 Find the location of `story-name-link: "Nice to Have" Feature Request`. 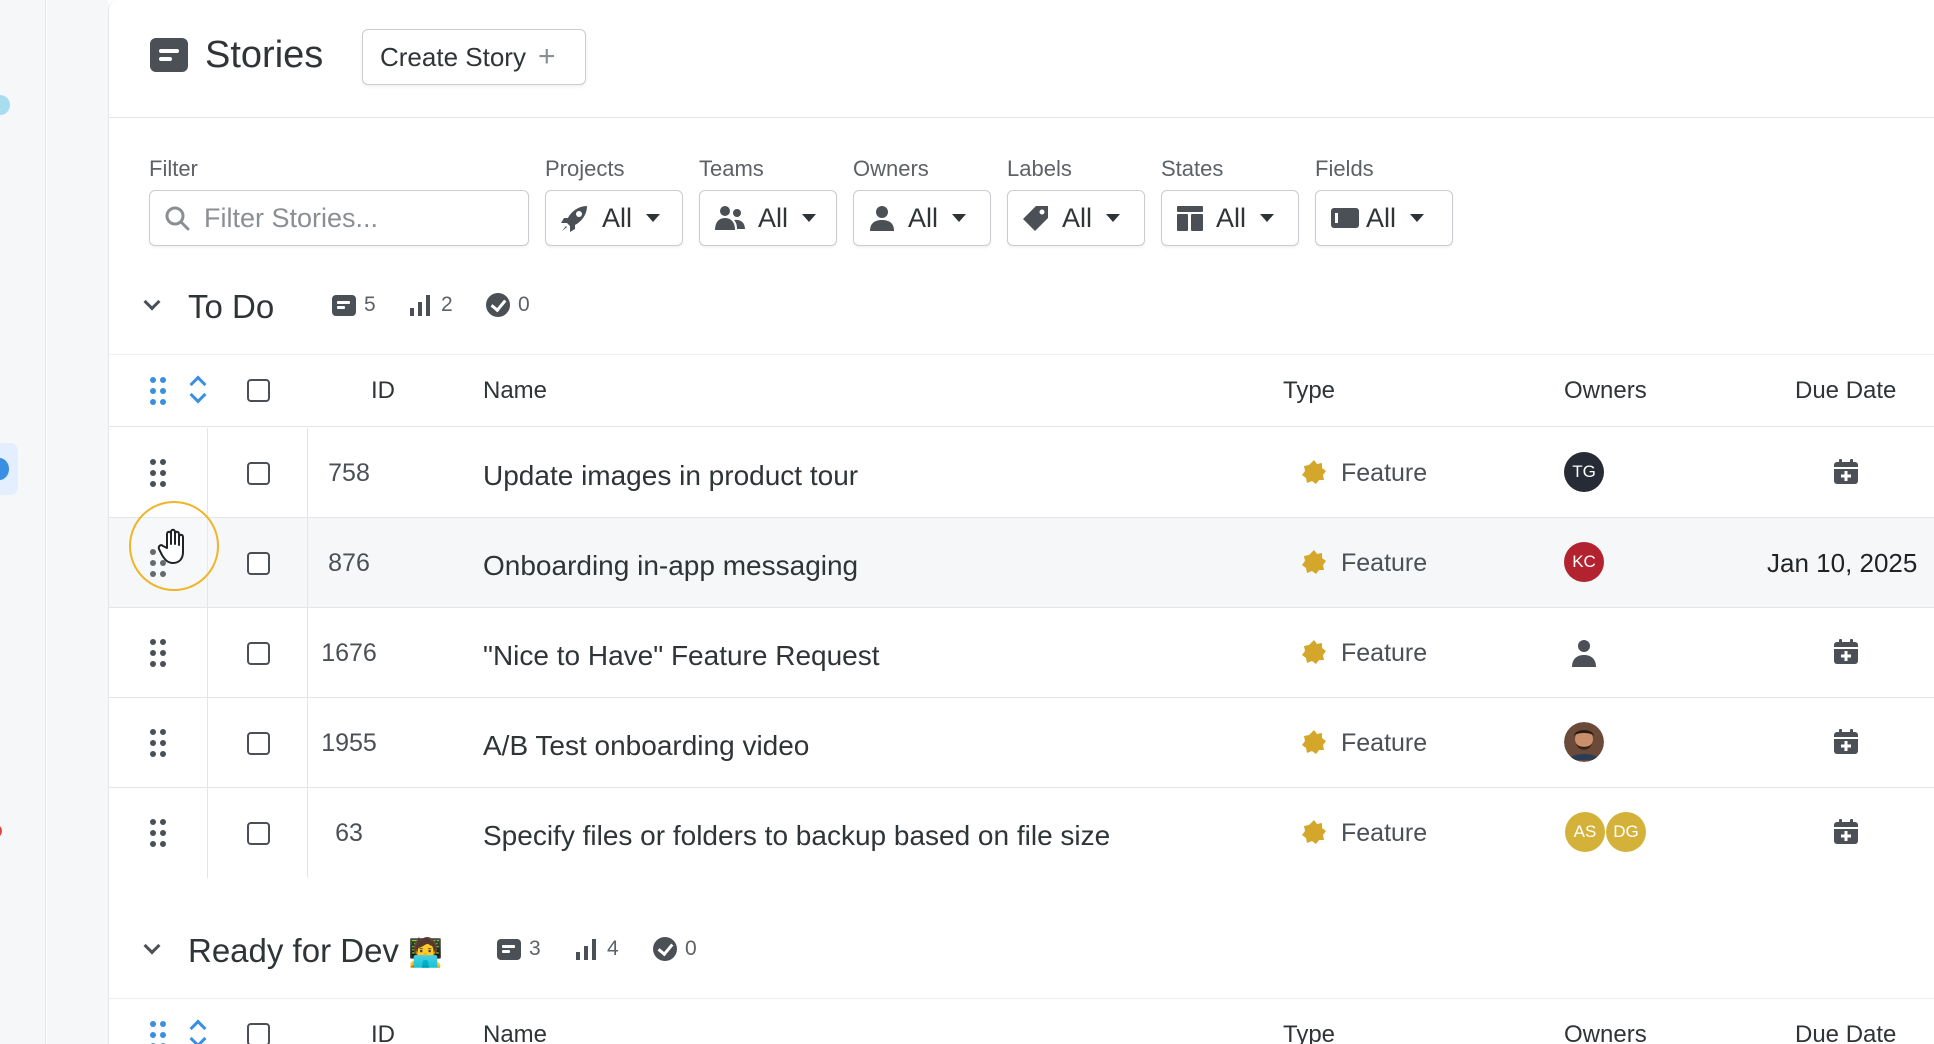

story-name-link: "Nice to Have" Feature Request is located at coordinates (681, 656).